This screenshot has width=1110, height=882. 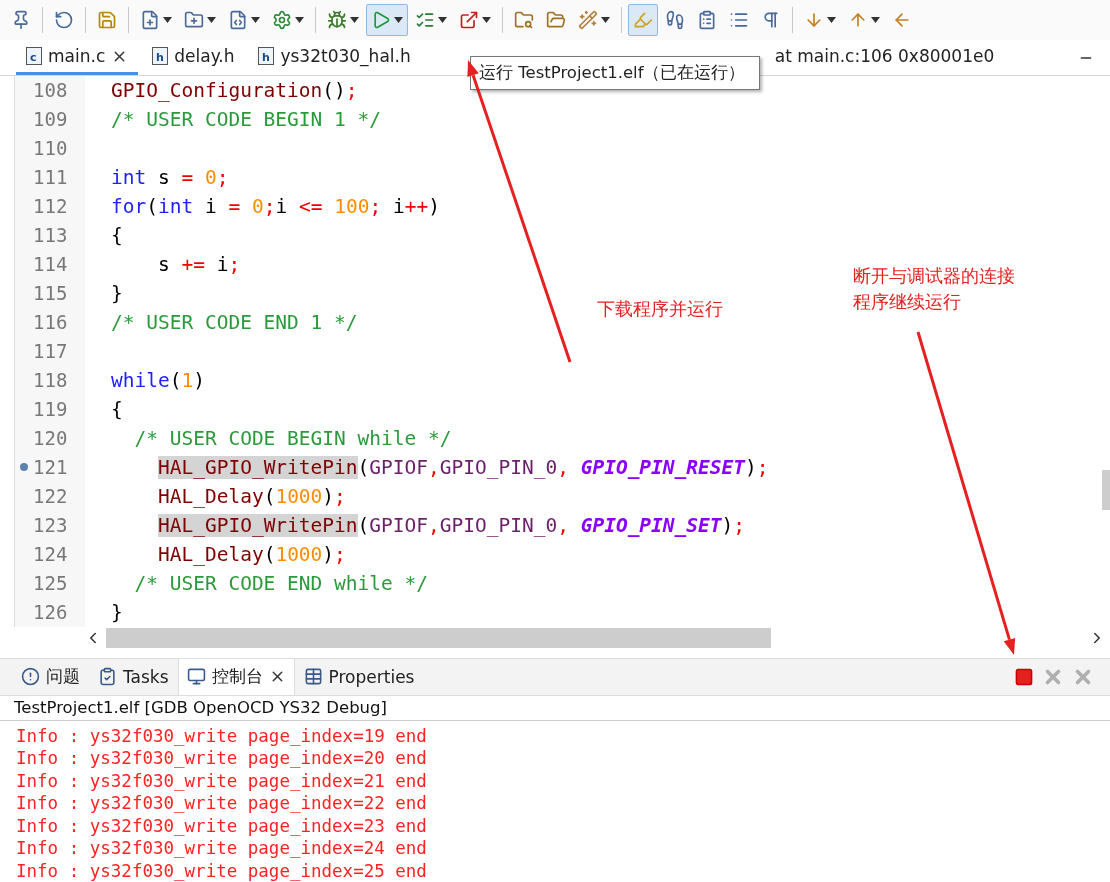 I want to click on toolbar-button, so click(x=387, y=20).